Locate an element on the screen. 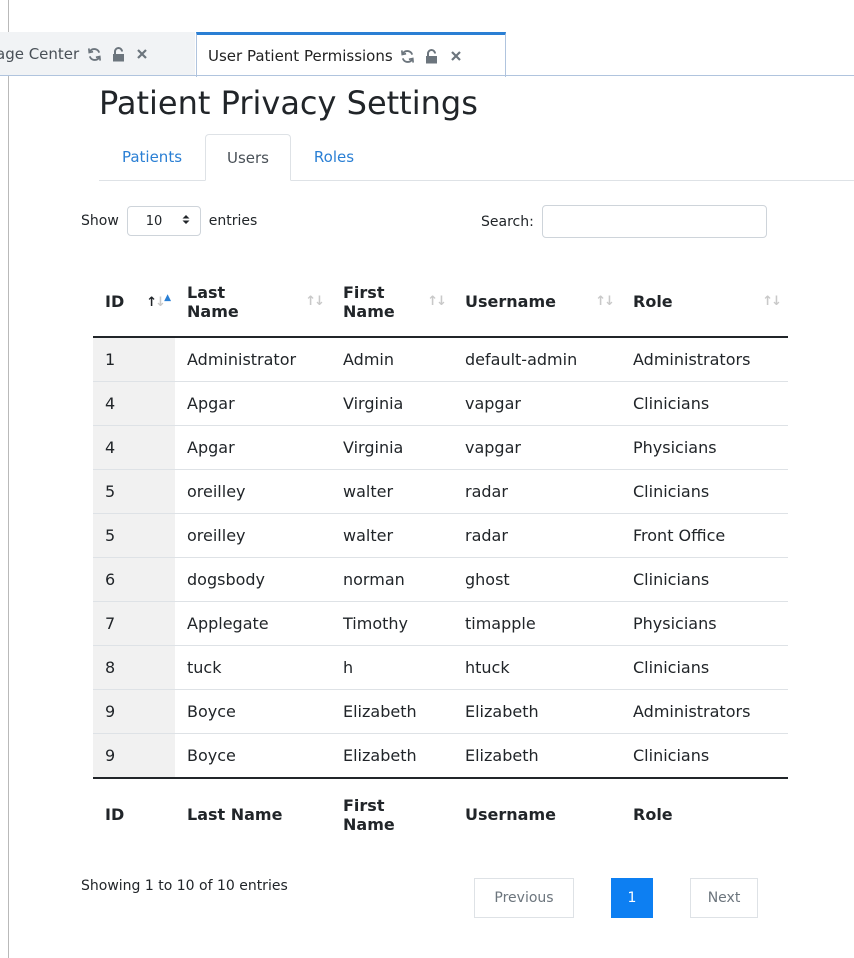 The image size is (854, 958). cell-role: Front Office is located at coordinates (704, 535).